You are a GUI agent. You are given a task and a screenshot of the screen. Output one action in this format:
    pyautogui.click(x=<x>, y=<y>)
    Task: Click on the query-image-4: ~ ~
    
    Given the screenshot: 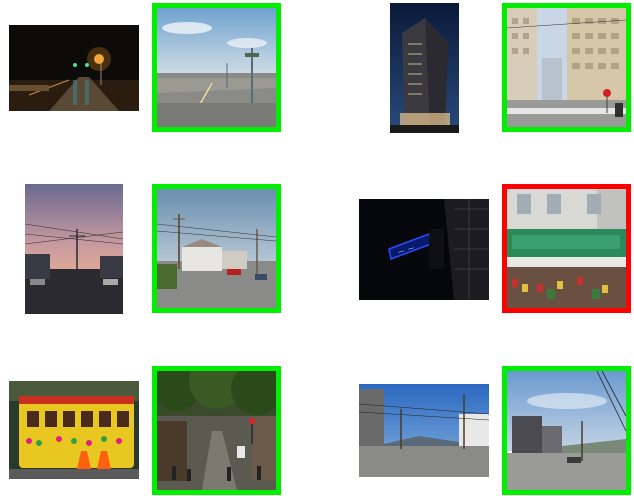 What is the action you would take?
    pyautogui.click(x=424, y=249)
    